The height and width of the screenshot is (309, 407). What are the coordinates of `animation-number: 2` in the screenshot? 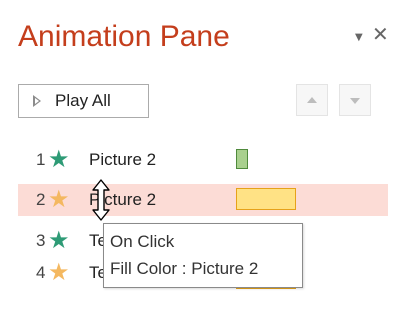 It's located at (41, 199).